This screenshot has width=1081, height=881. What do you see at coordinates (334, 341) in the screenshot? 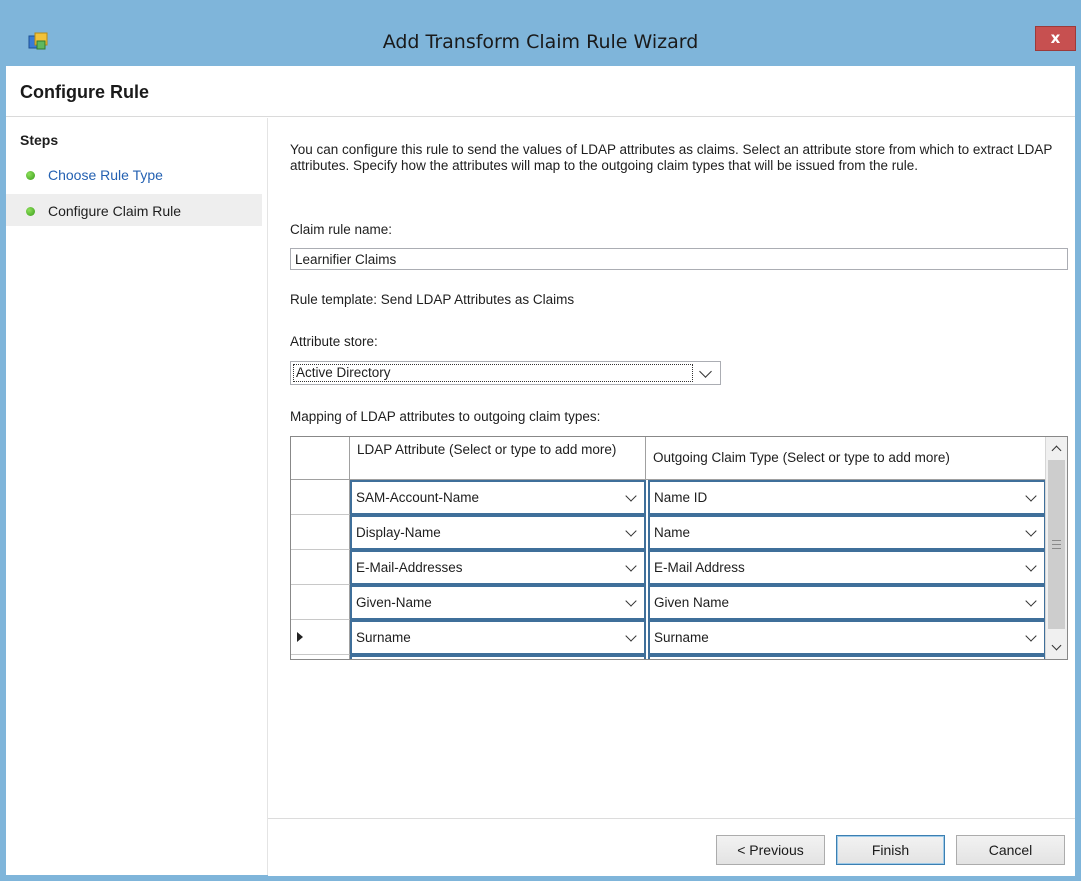
I see `attribute-store-label: Attribute store:` at bounding box center [334, 341].